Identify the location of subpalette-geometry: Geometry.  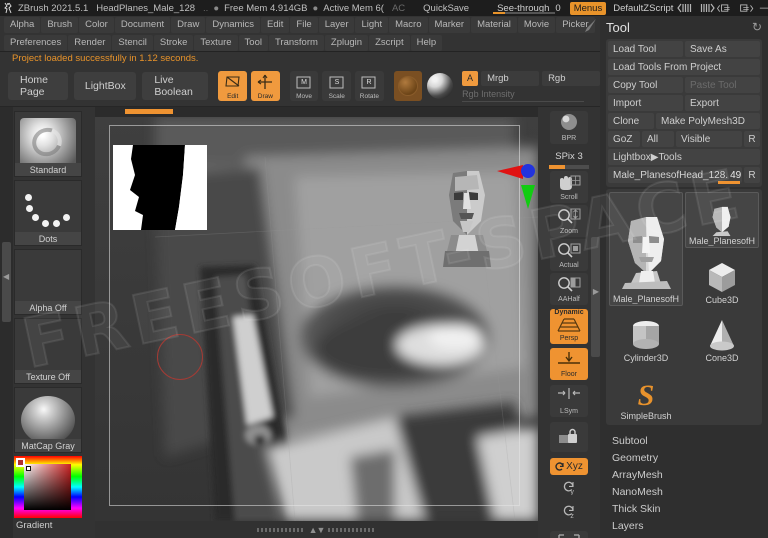
(690, 458).